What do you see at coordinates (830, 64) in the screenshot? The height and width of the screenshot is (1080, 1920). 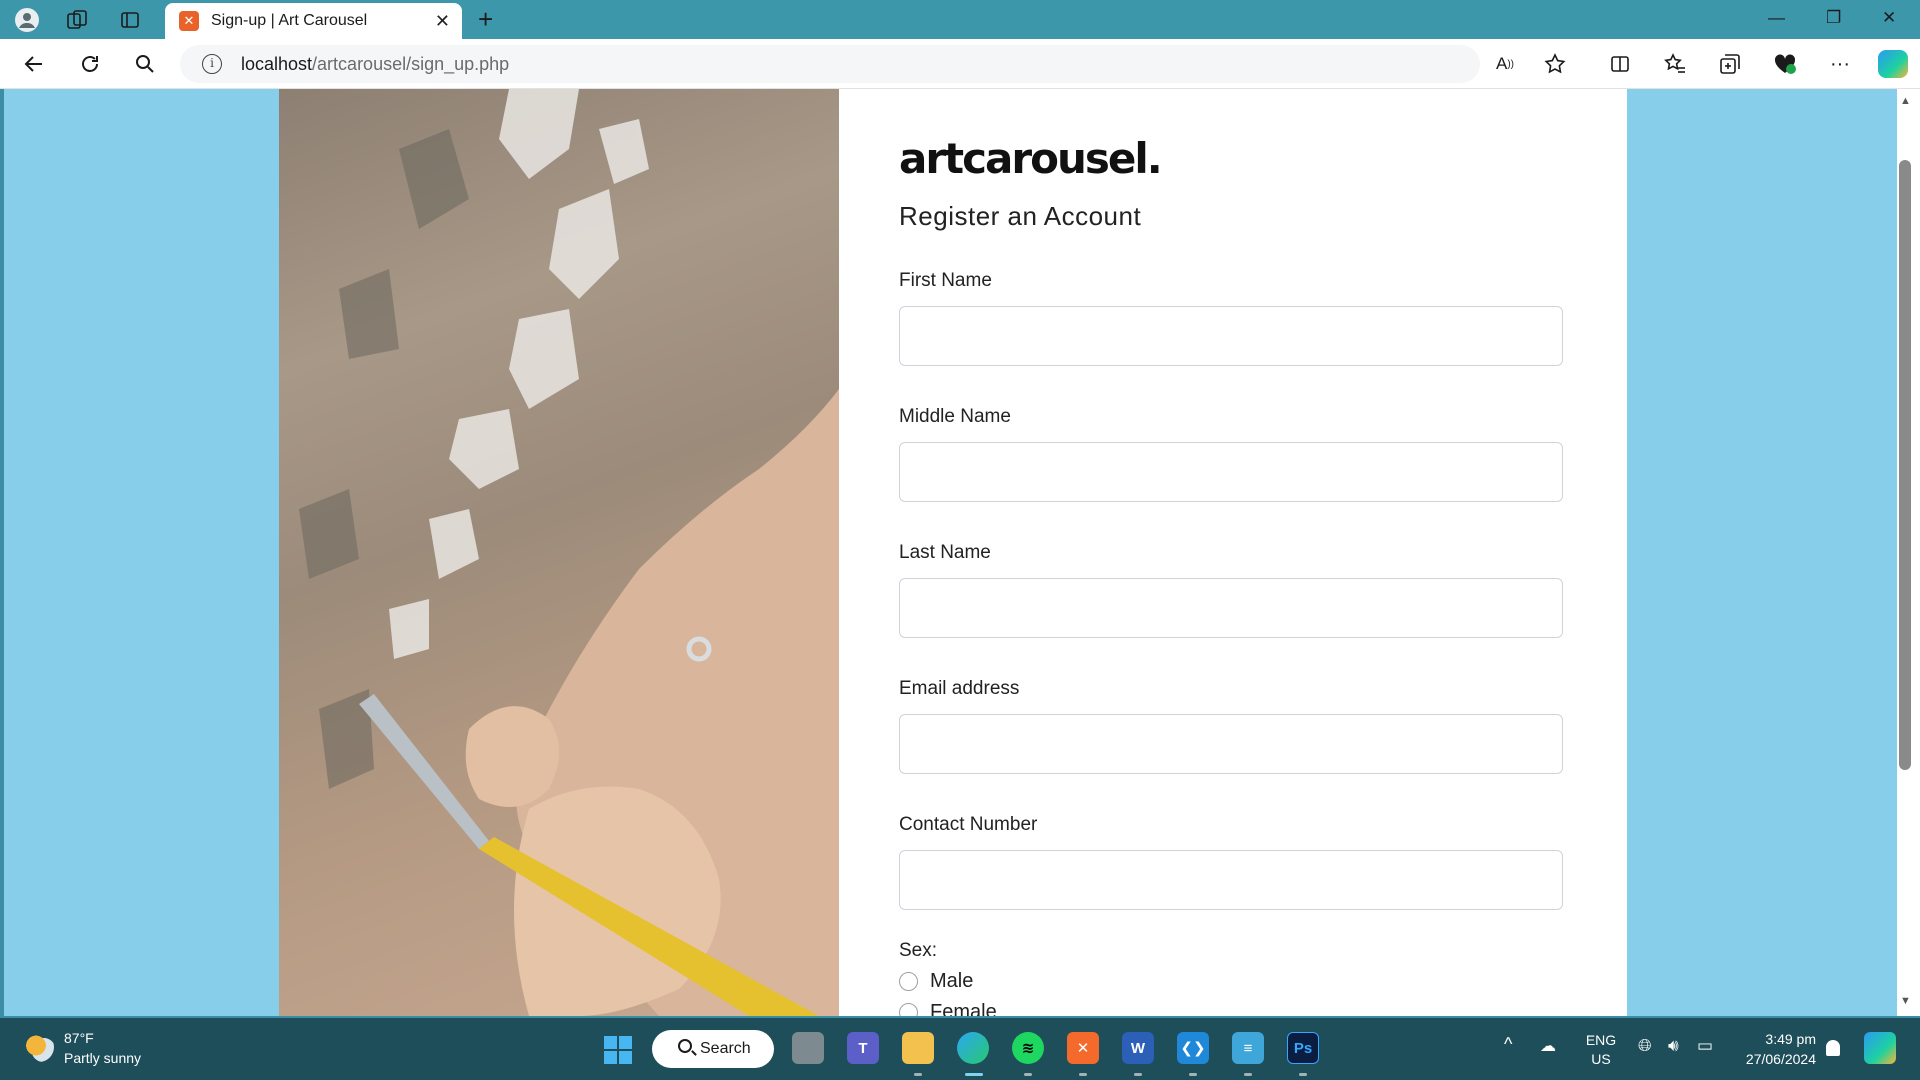 I see `address-bar: i localhost/artcarousel/sign_up.php` at bounding box center [830, 64].